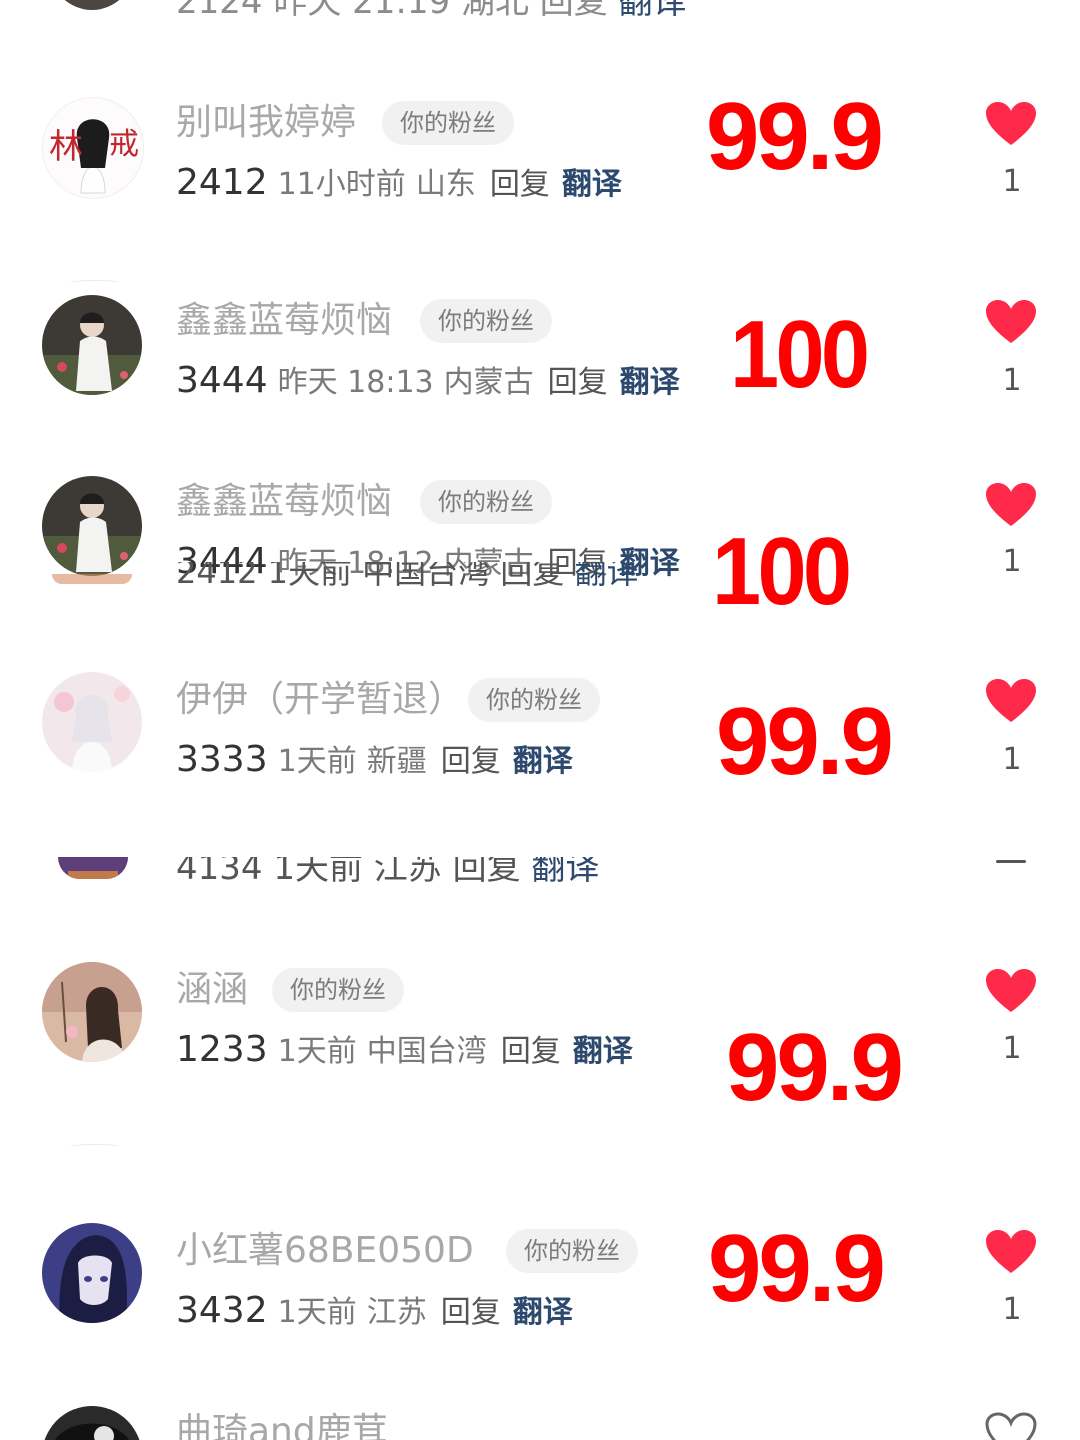 This screenshot has width=1080, height=1440. What do you see at coordinates (355, 382) in the screenshot?
I see `comment-time: 昨天 18:13` at bounding box center [355, 382].